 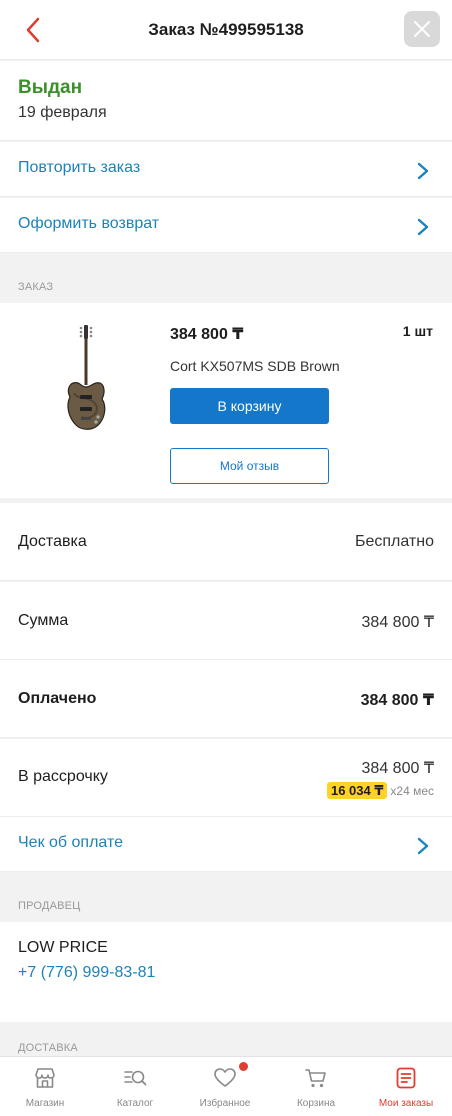 I want to click on tab-cart: Корзина, so click(x=316, y=1086).